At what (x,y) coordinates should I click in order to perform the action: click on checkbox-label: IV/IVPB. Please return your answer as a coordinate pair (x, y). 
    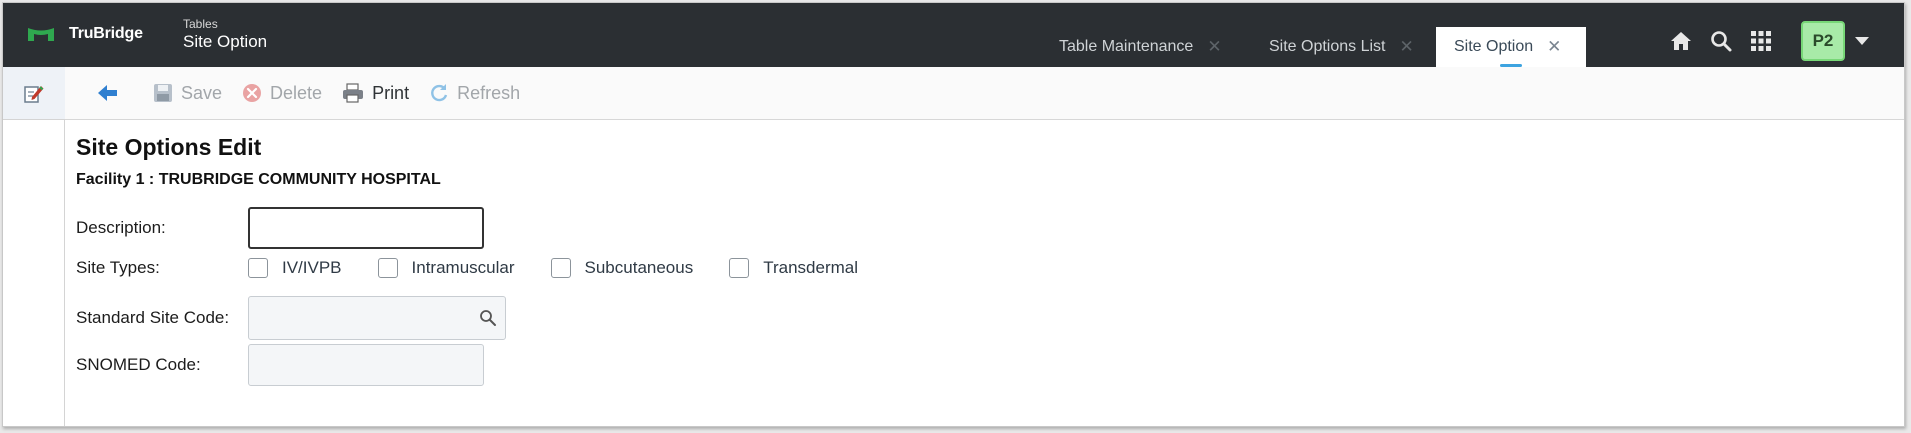
    Looking at the image, I should click on (312, 267).